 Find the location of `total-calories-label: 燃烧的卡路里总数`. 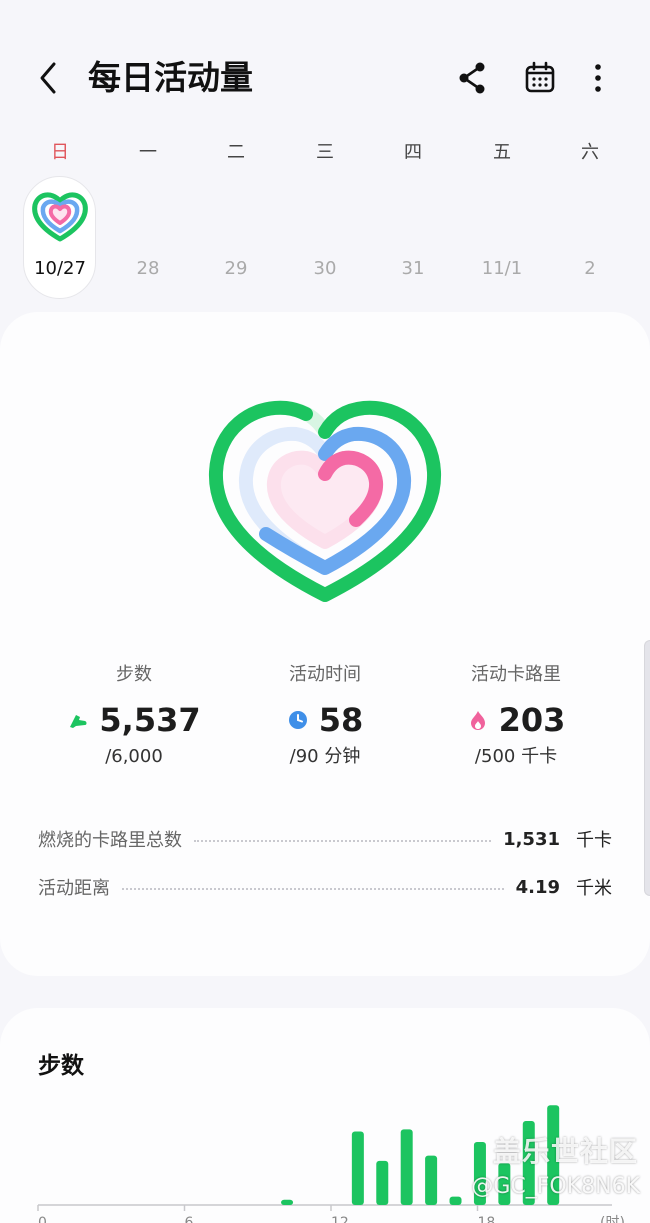

total-calories-label: 燃烧的卡路里总数 is located at coordinates (110, 840).